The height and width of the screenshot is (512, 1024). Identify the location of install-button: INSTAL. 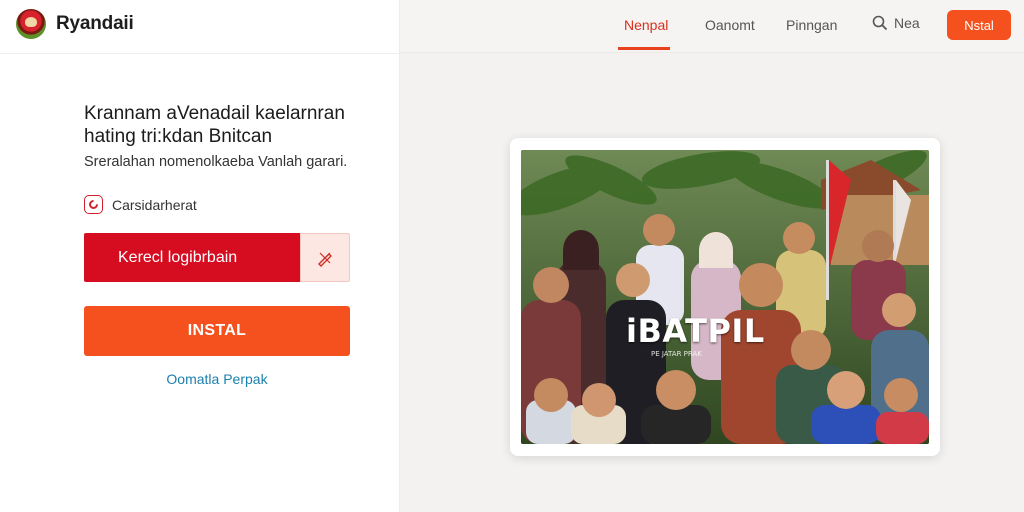
(217, 331).